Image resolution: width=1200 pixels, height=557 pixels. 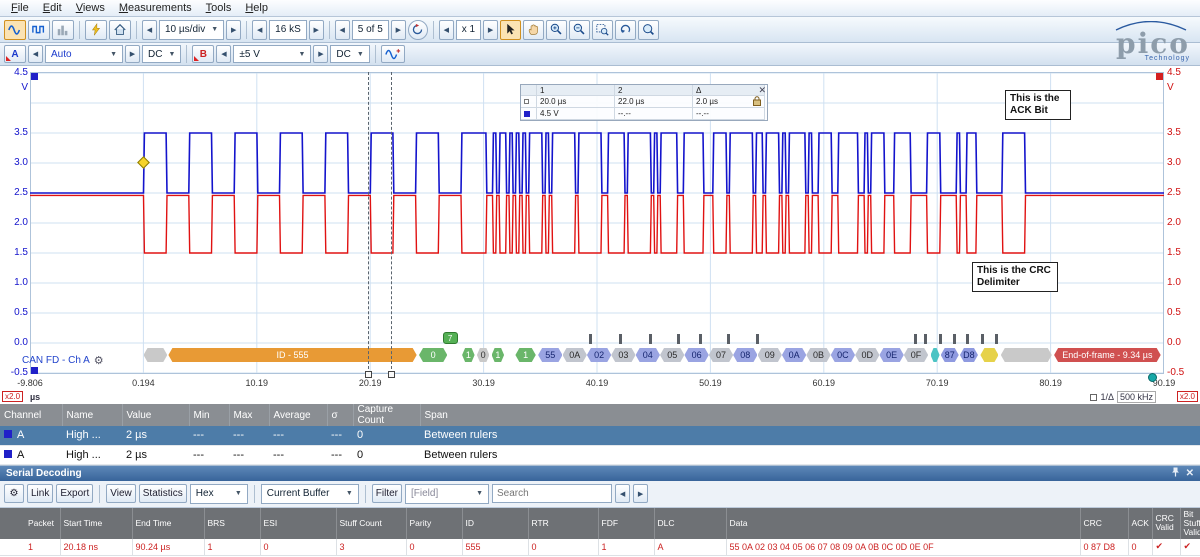 What do you see at coordinates (1174, 162) in the screenshot?
I see `y-tick-label-right: 3.0` at bounding box center [1174, 162].